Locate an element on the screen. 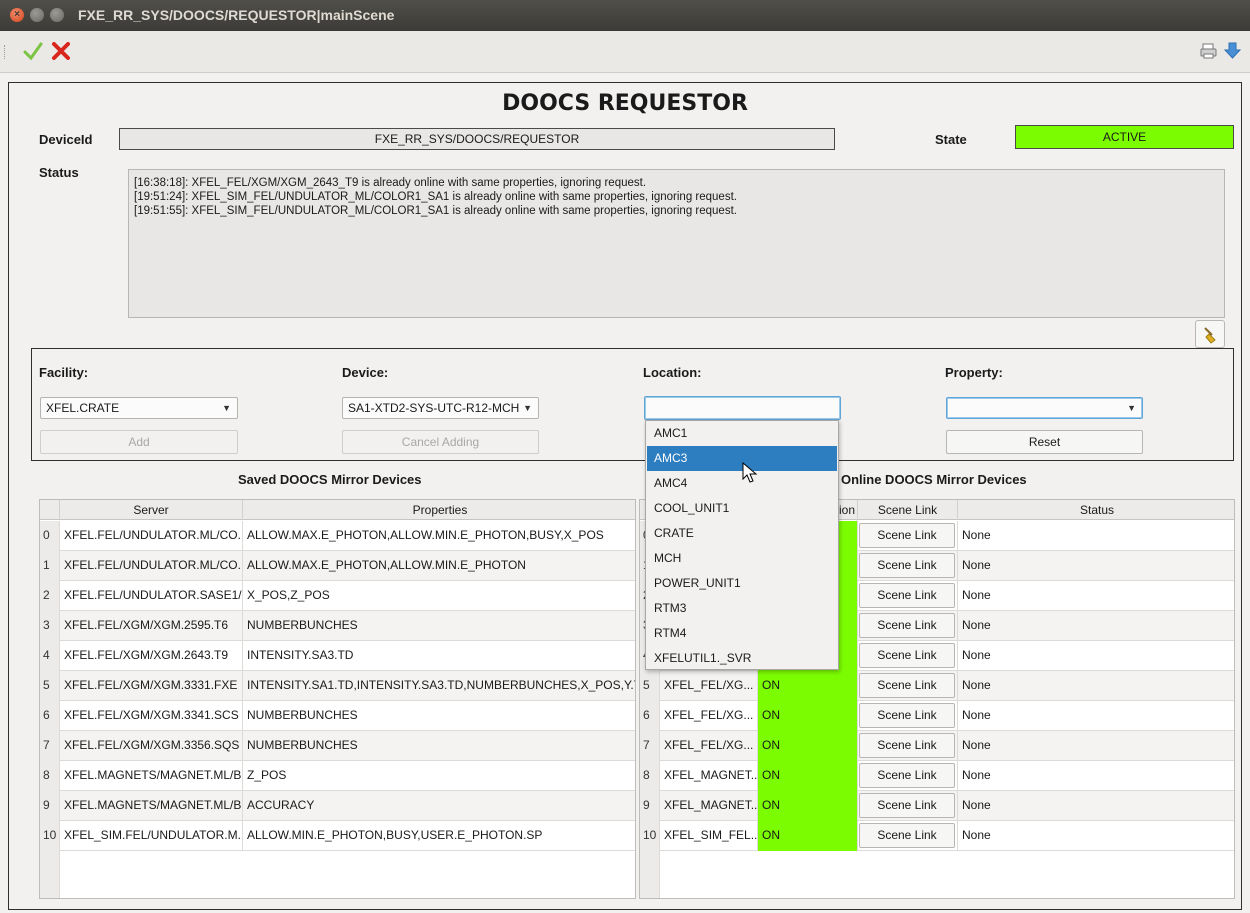  cancel-adding-button: Cancel Adding is located at coordinates (440, 442).